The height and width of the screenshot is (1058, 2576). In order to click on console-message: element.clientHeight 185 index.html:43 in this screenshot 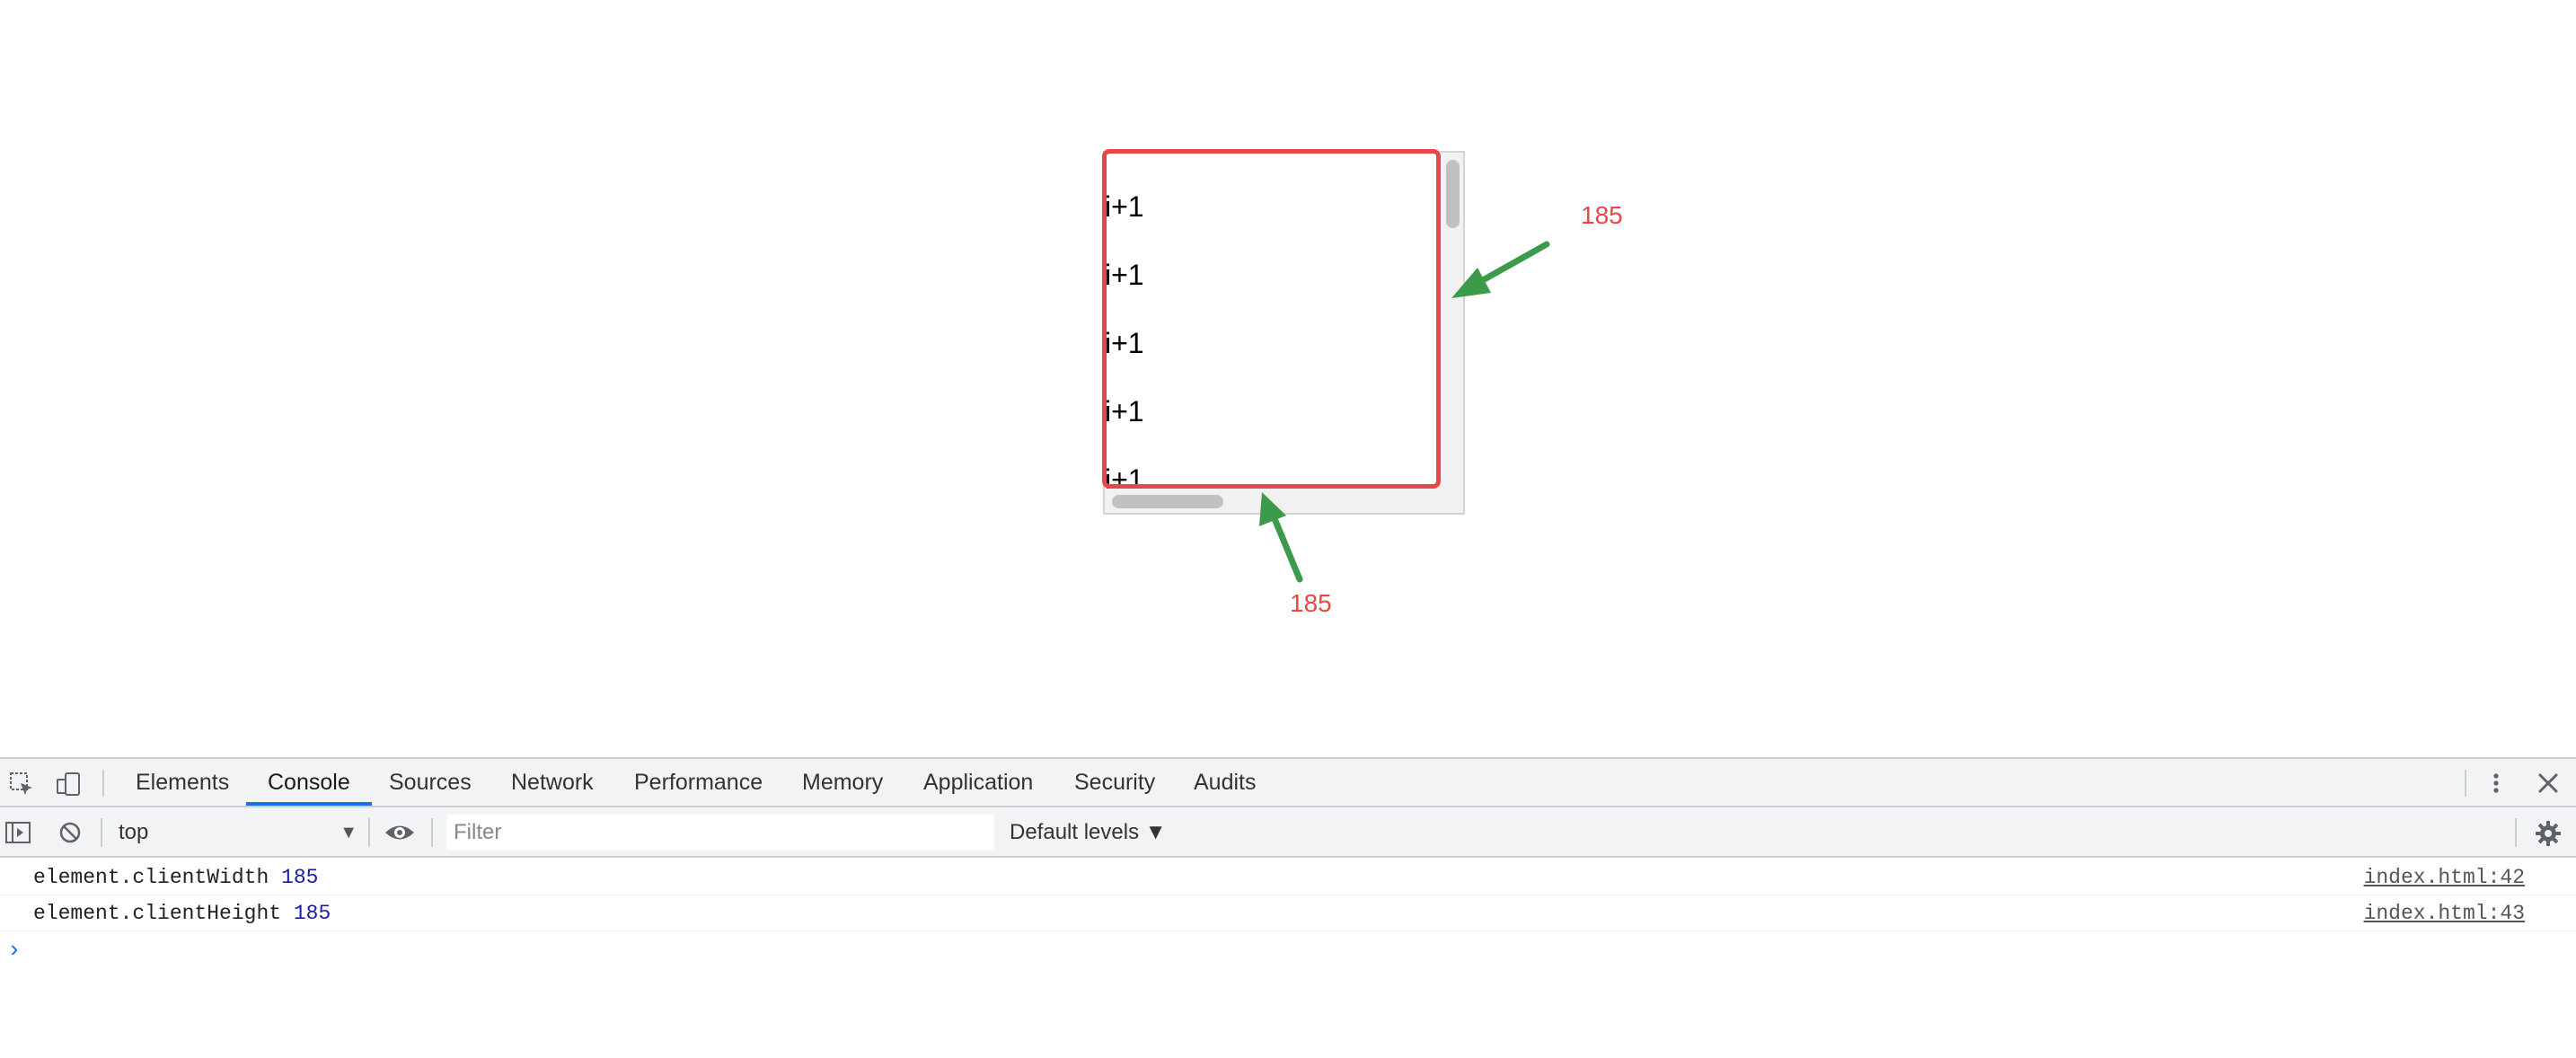, I will do `click(1288, 913)`.